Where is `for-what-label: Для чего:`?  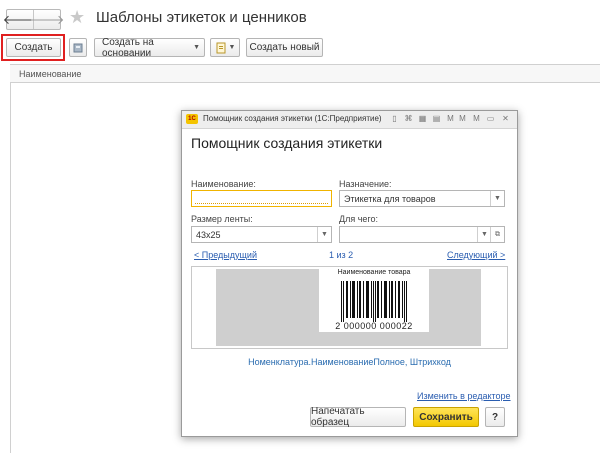 for-what-label: Для чего: is located at coordinates (359, 219).